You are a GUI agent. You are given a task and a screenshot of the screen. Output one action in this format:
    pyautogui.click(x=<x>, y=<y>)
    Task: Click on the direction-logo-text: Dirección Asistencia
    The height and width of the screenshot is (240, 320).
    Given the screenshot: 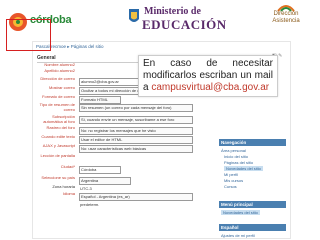 What is the action you would take?
    pyautogui.click(x=286, y=17)
    